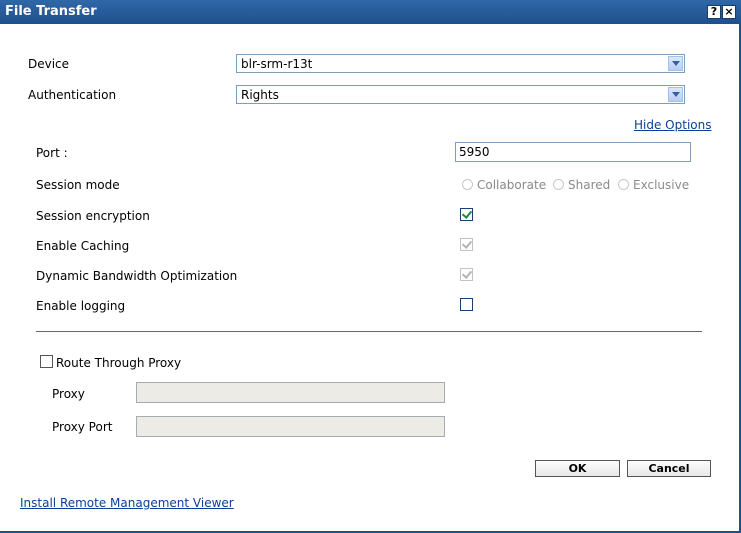  What do you see at coordinates (466, 214) in the screenshot?
I see `session-encryption-checkbox` at bounding box center [466, 214].